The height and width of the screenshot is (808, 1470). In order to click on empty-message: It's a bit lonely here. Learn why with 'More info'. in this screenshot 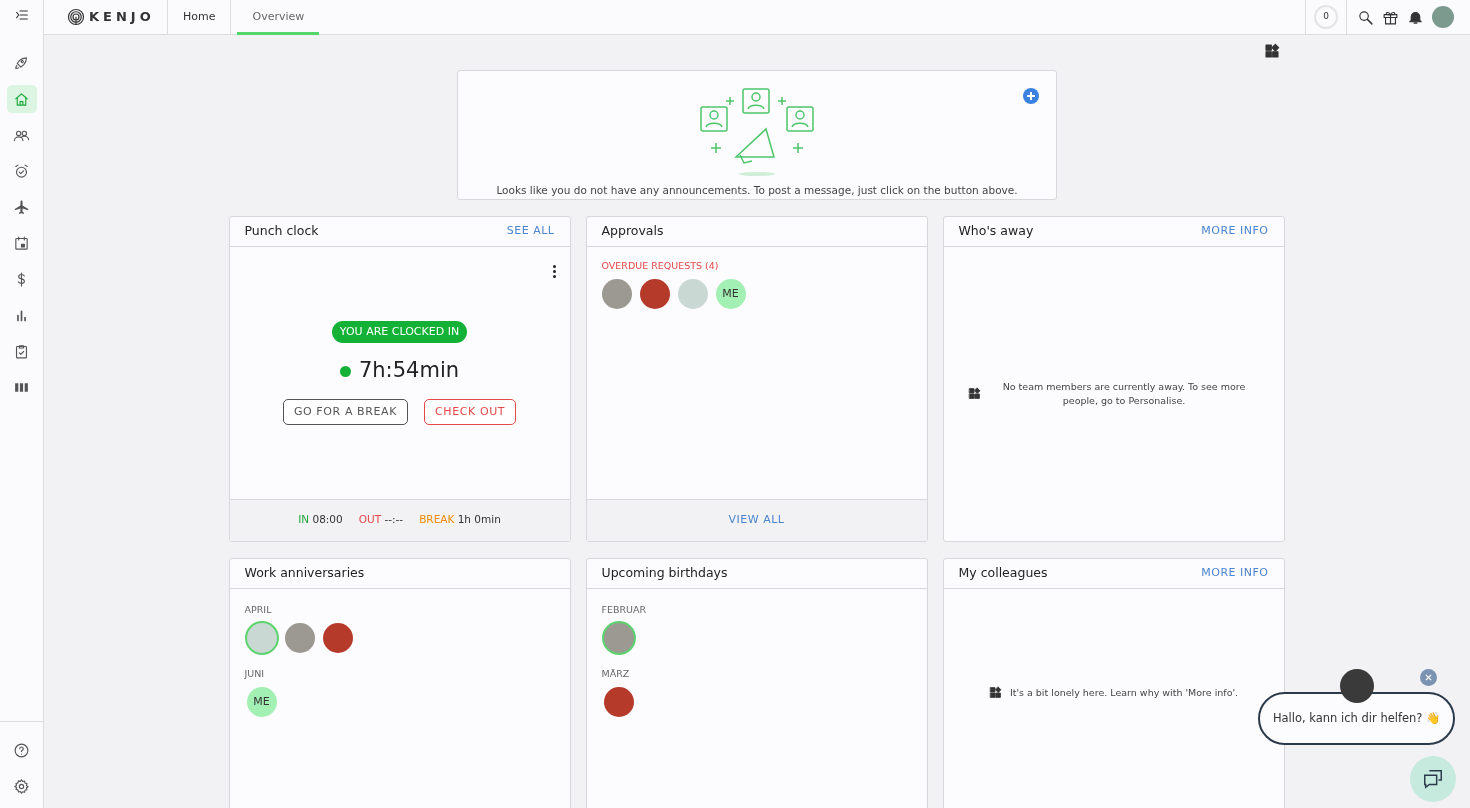, I will do `click(1124, 692)`.